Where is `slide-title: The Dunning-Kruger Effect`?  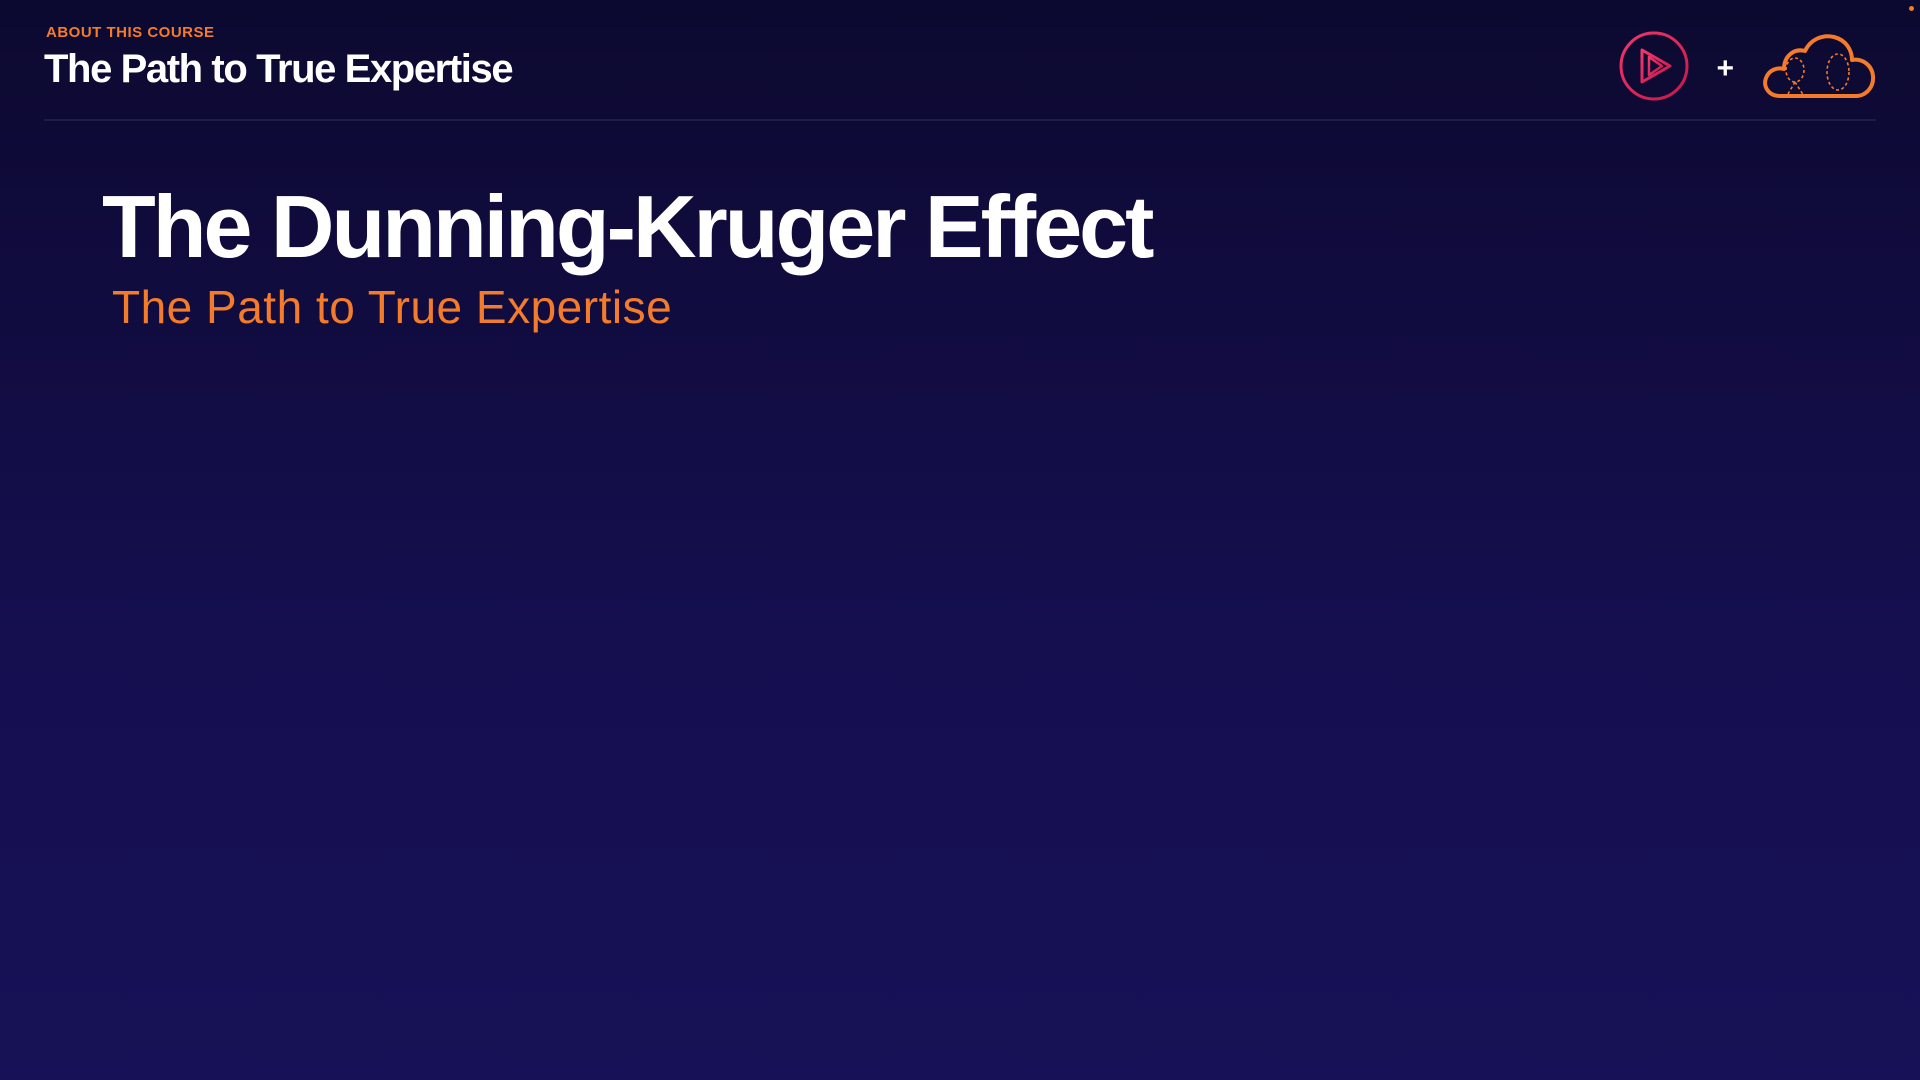 slide-title: The Dunning-Kruger Effect is located at coordinates (628, 226).